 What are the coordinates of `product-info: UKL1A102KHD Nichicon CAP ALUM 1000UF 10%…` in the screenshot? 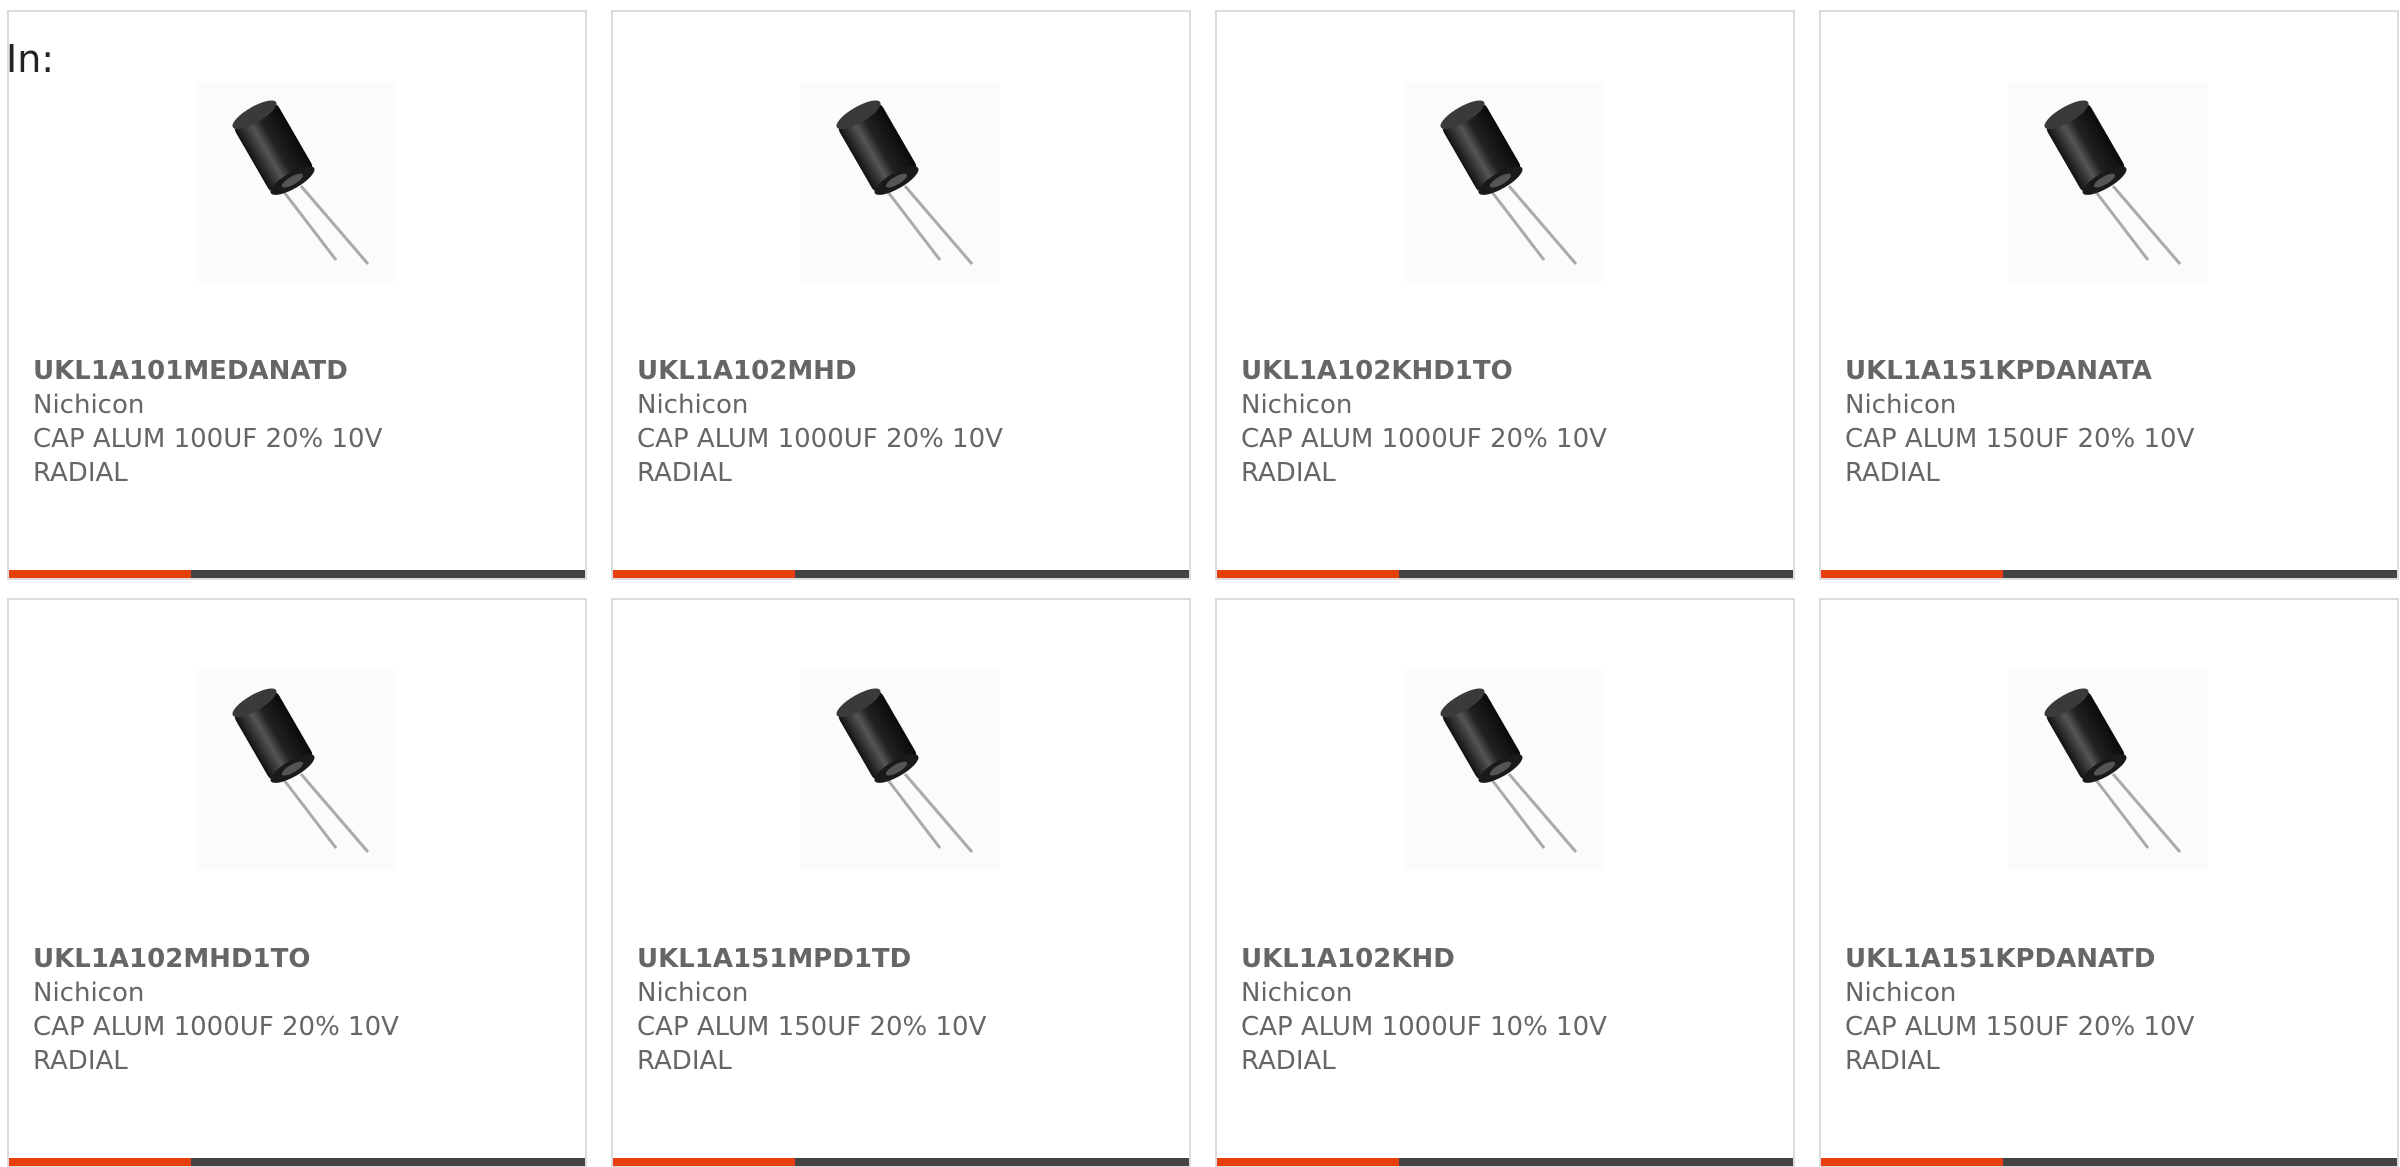 It's located at (1505, 1010).